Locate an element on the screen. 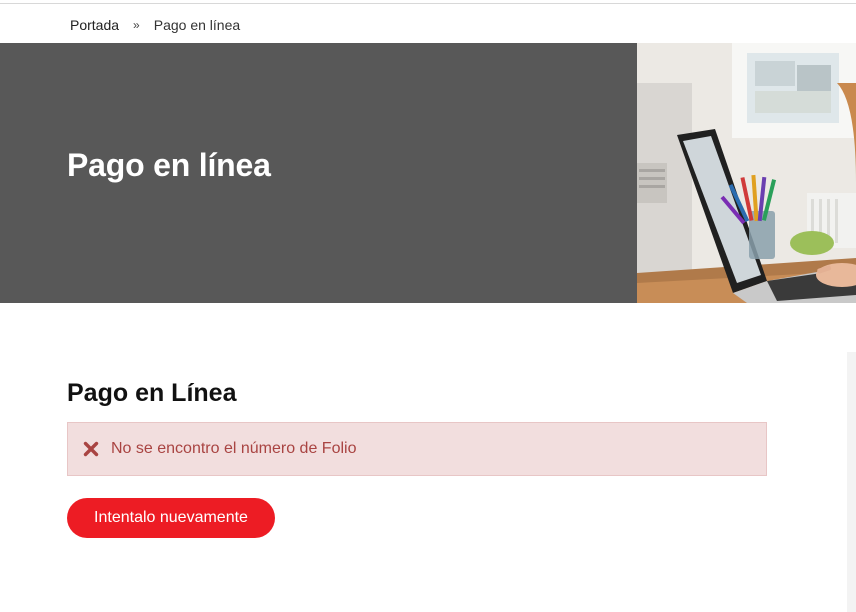 Image resolution: width=856 pixels, height=612 pixels. top-divider is located at coordinates (428, 3).